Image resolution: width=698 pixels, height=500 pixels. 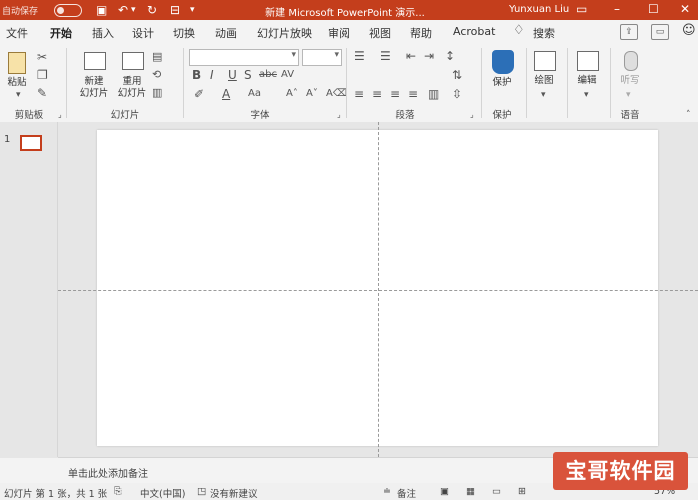 I want to click on drawing-dropdown-icon: ▾, so click(x=543, y=95).